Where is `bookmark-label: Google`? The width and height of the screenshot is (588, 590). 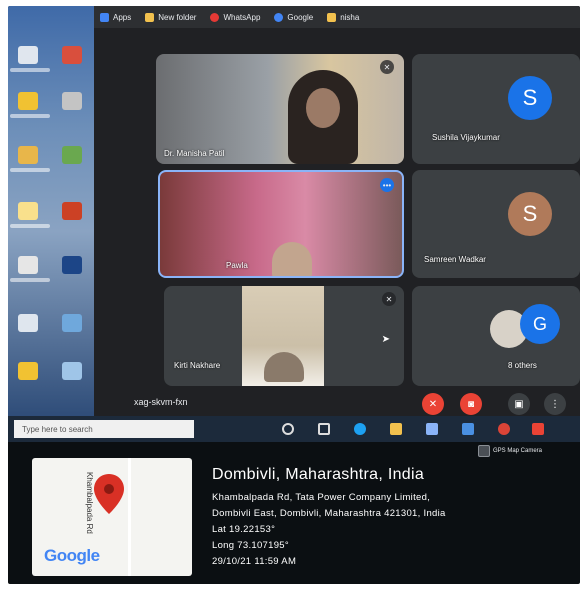 bookmark-label: Google is located at coordinates (300, 17).